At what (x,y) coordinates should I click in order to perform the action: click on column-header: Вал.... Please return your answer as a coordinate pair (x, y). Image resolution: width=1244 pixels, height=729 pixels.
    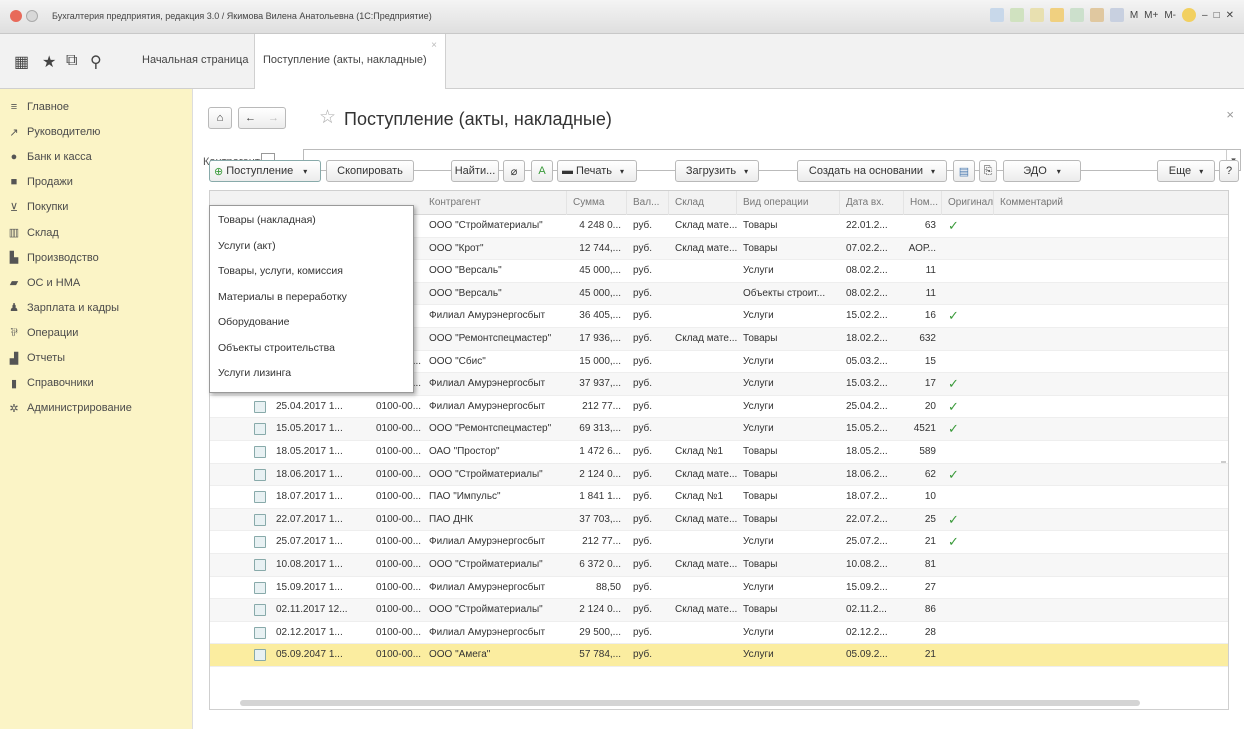
    Looking at the image, I should click on (648, 203).